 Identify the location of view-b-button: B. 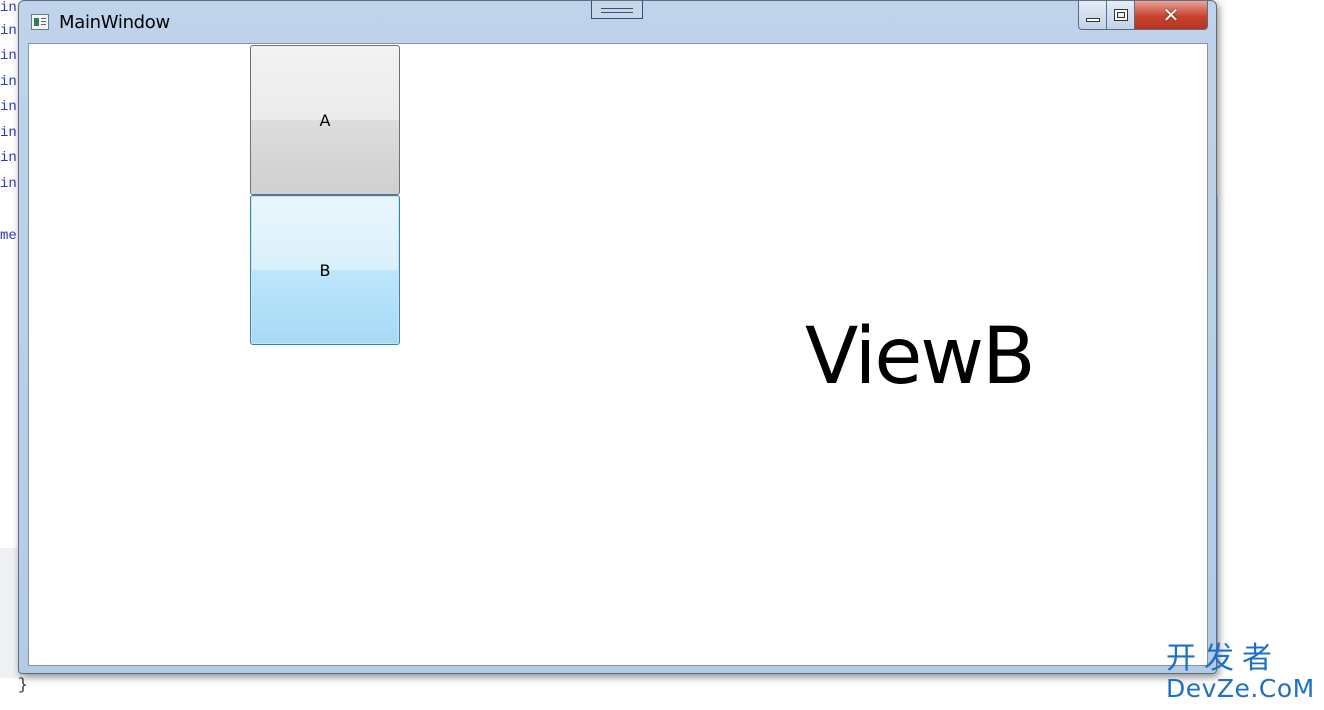
(325, 270).